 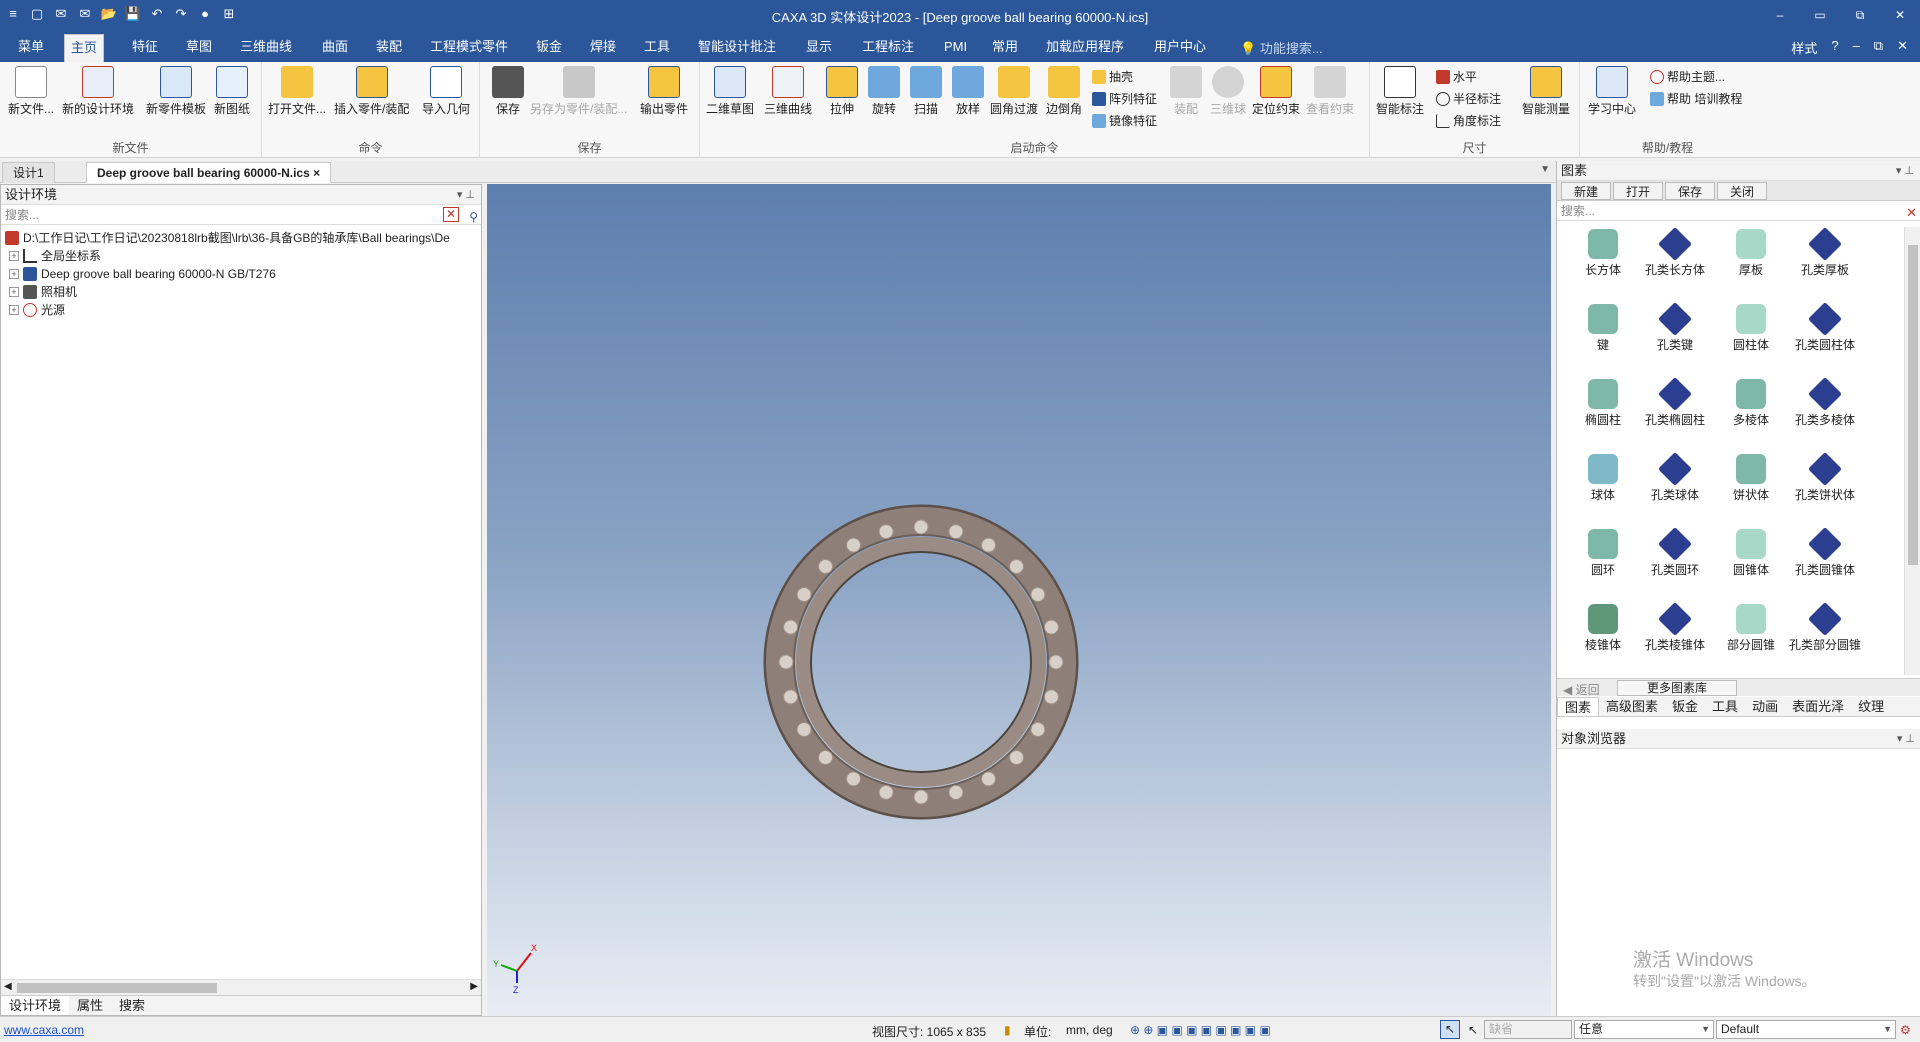 What do you see at coordinates (1473, 1030) in the screenshot?
I see `pick-arrow-icon: ↖` at bounding box center [1473, 1030].